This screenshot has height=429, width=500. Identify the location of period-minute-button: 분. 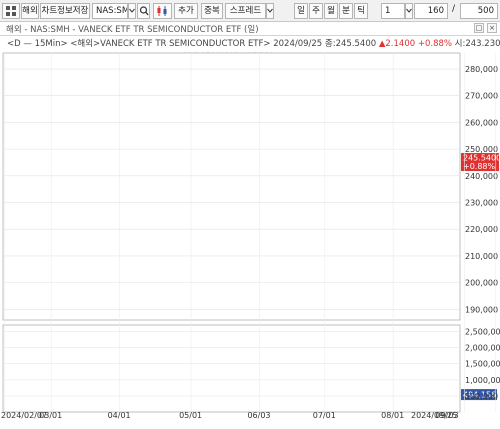
(346, 11).